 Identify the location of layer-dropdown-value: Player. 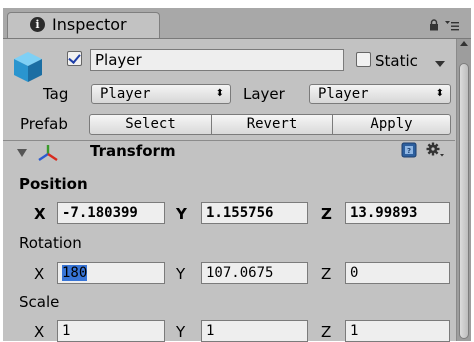
(343, 94).